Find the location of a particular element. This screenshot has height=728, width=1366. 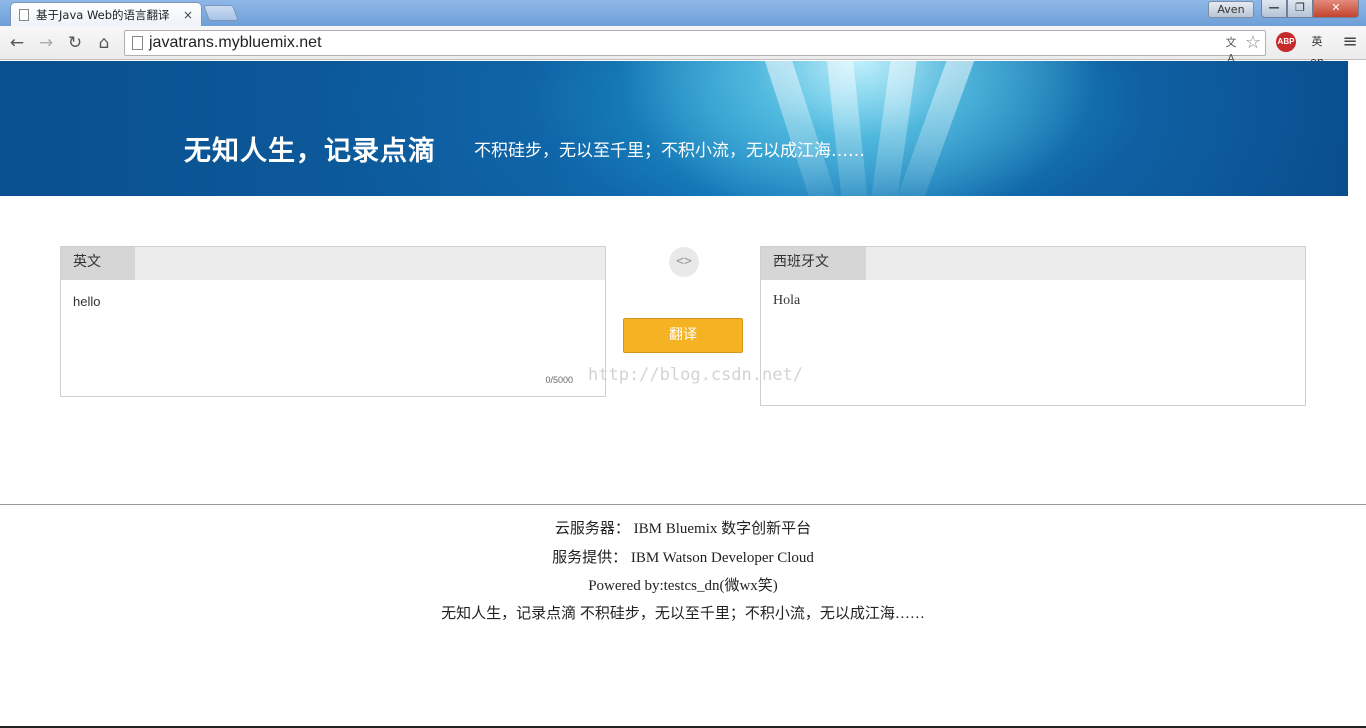

target-language-tab: 西班牙文 is located at coordinates (813, 263).